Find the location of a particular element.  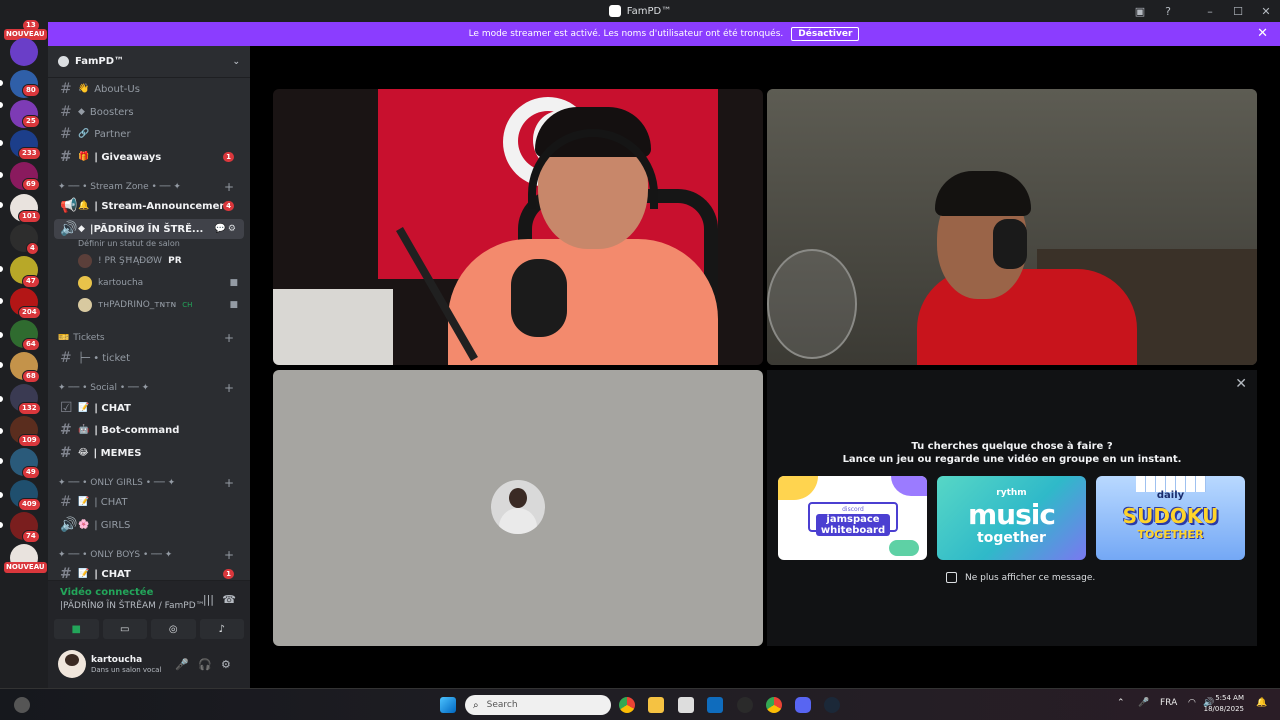

voice-user: ᴛʜPADRINO_ᴛɴᴛɴ CH ■ is located at coordinates (158, 305).